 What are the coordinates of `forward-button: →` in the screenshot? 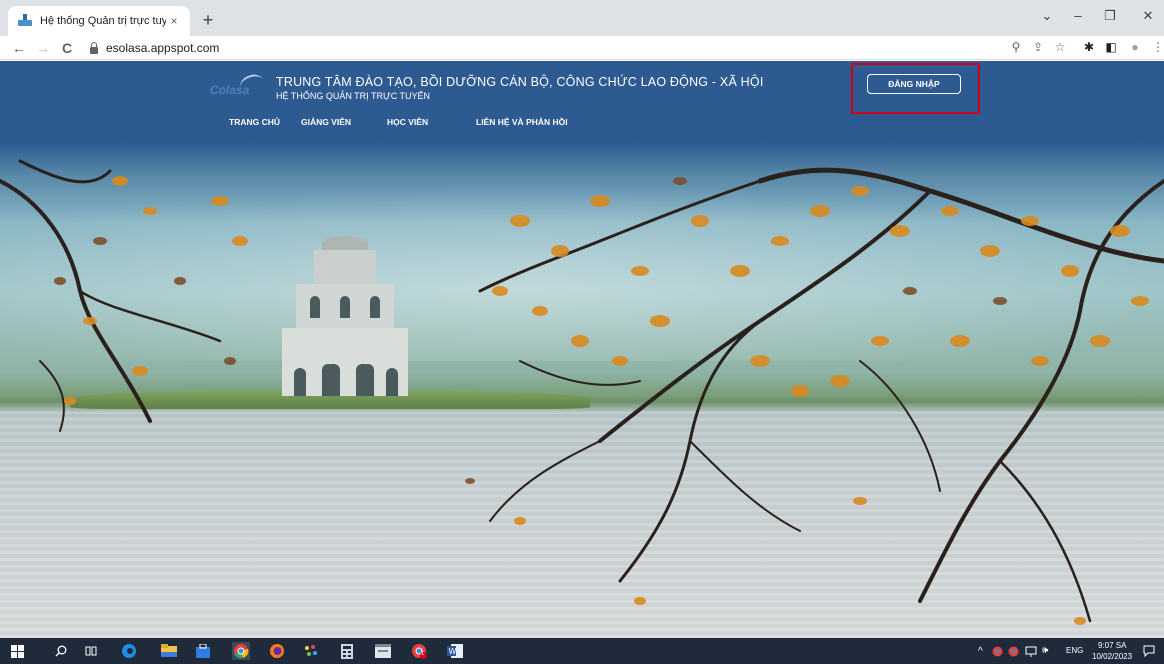 It's located at (43, 48).